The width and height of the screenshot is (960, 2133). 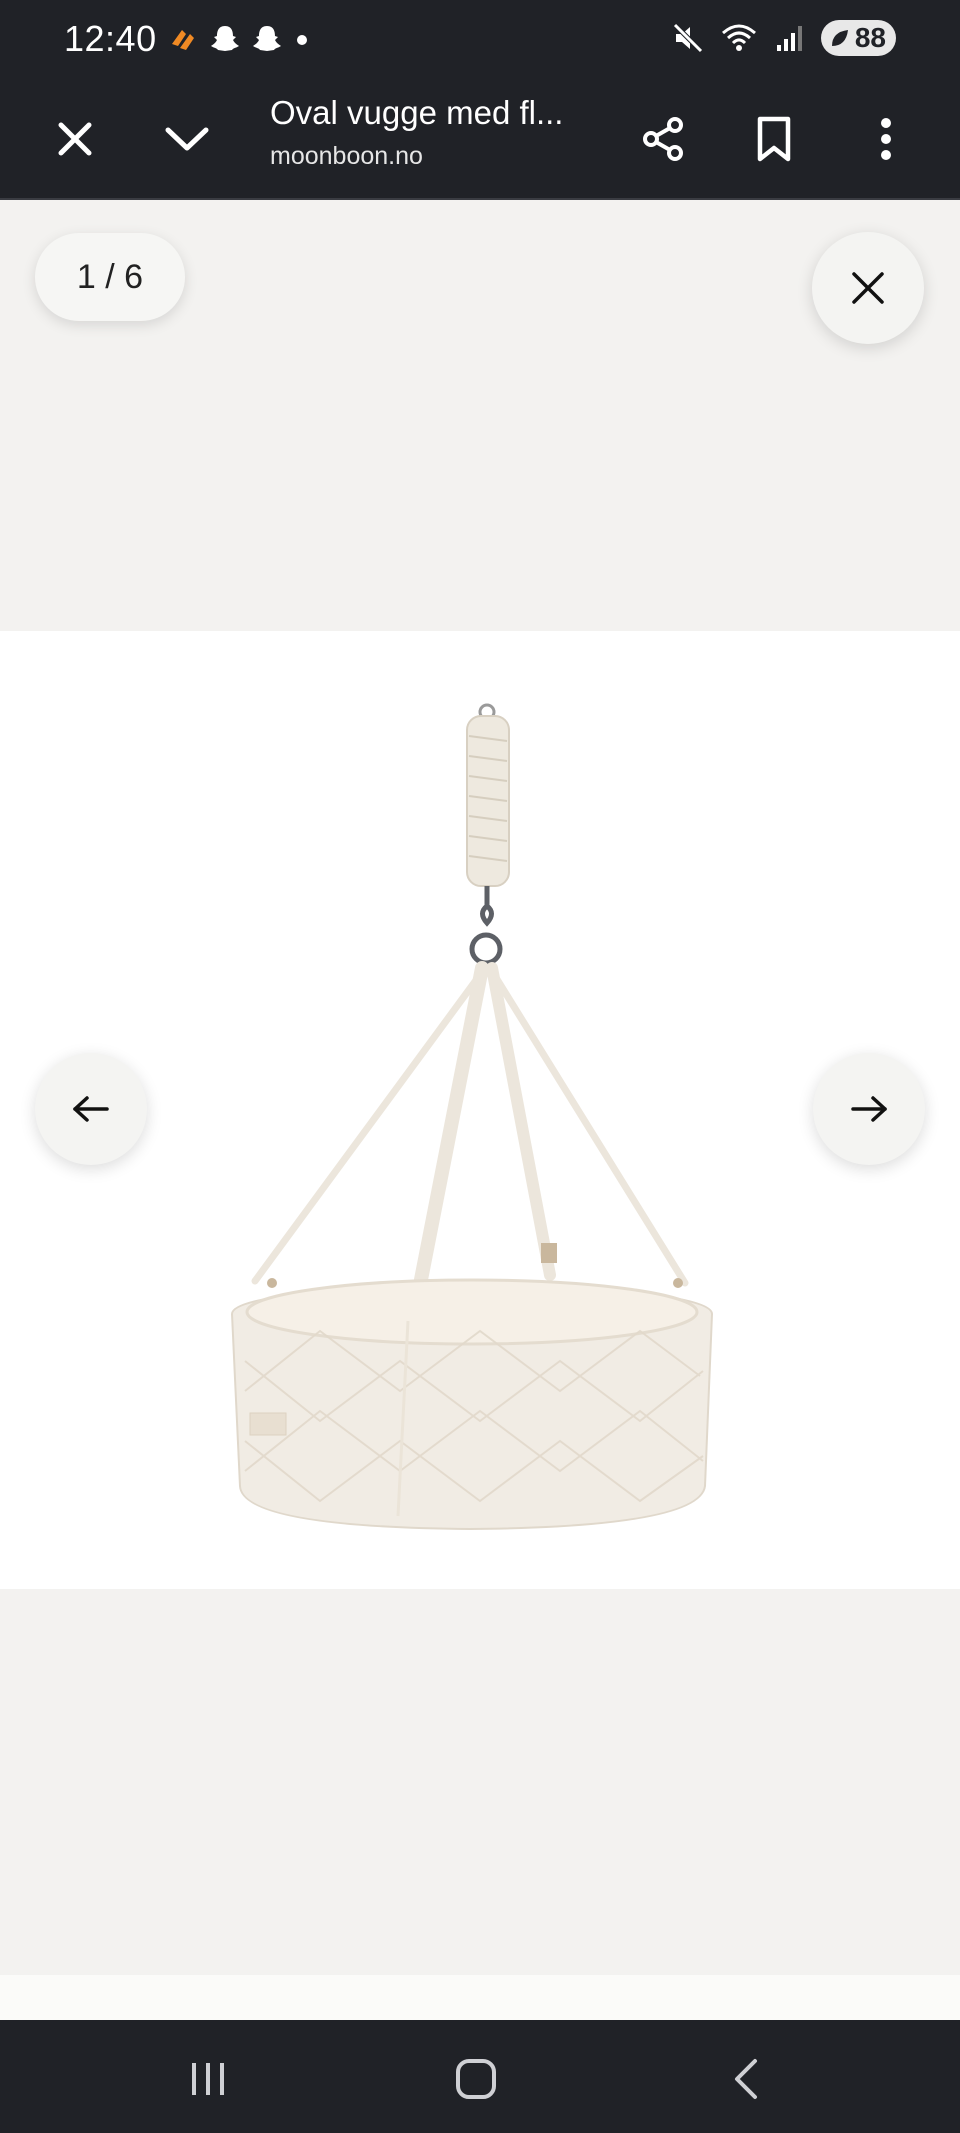 I want to click on status-time: 12:40, so click(x=110, y=38).